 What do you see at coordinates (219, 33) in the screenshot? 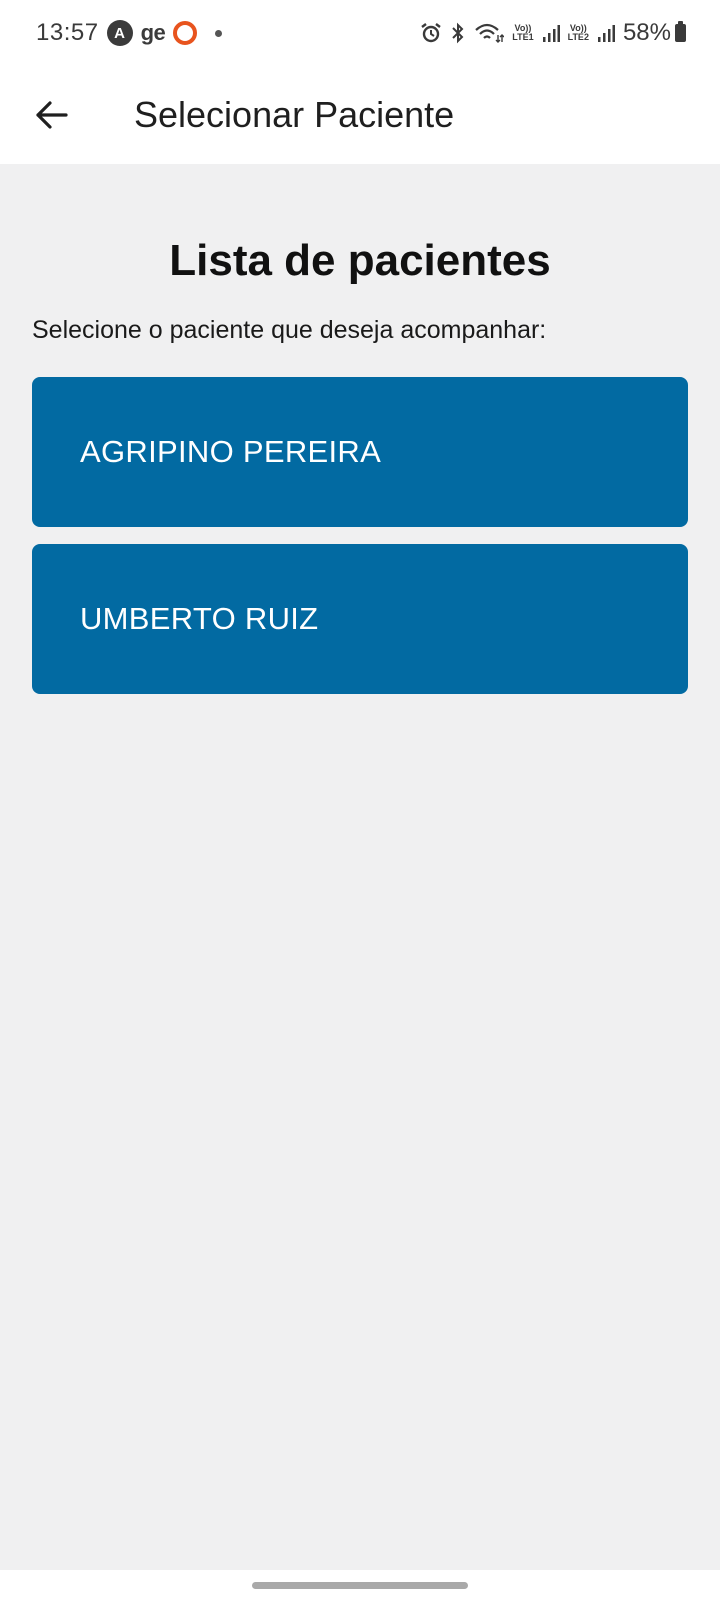
I see `notification-dot-icon` at bounding box center [219, 33].